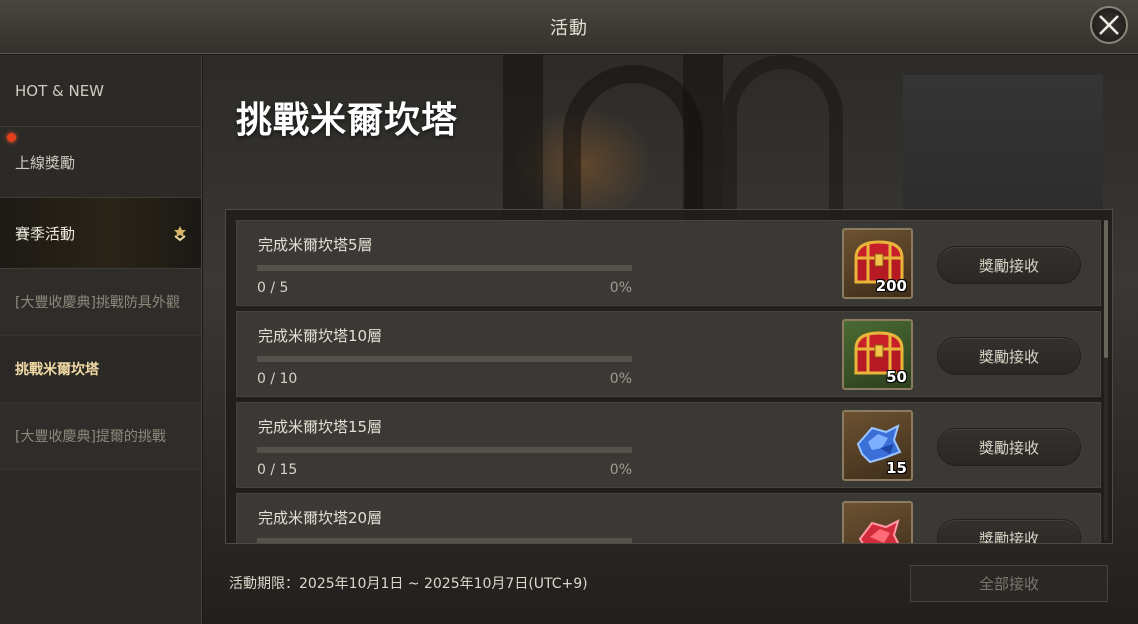 The width and height of the screenshot is (1138, 624). What do you see at coordinates (877, 354) in the screenshot?
I see `reward-slot: 50` at bounding box center [877, 354].